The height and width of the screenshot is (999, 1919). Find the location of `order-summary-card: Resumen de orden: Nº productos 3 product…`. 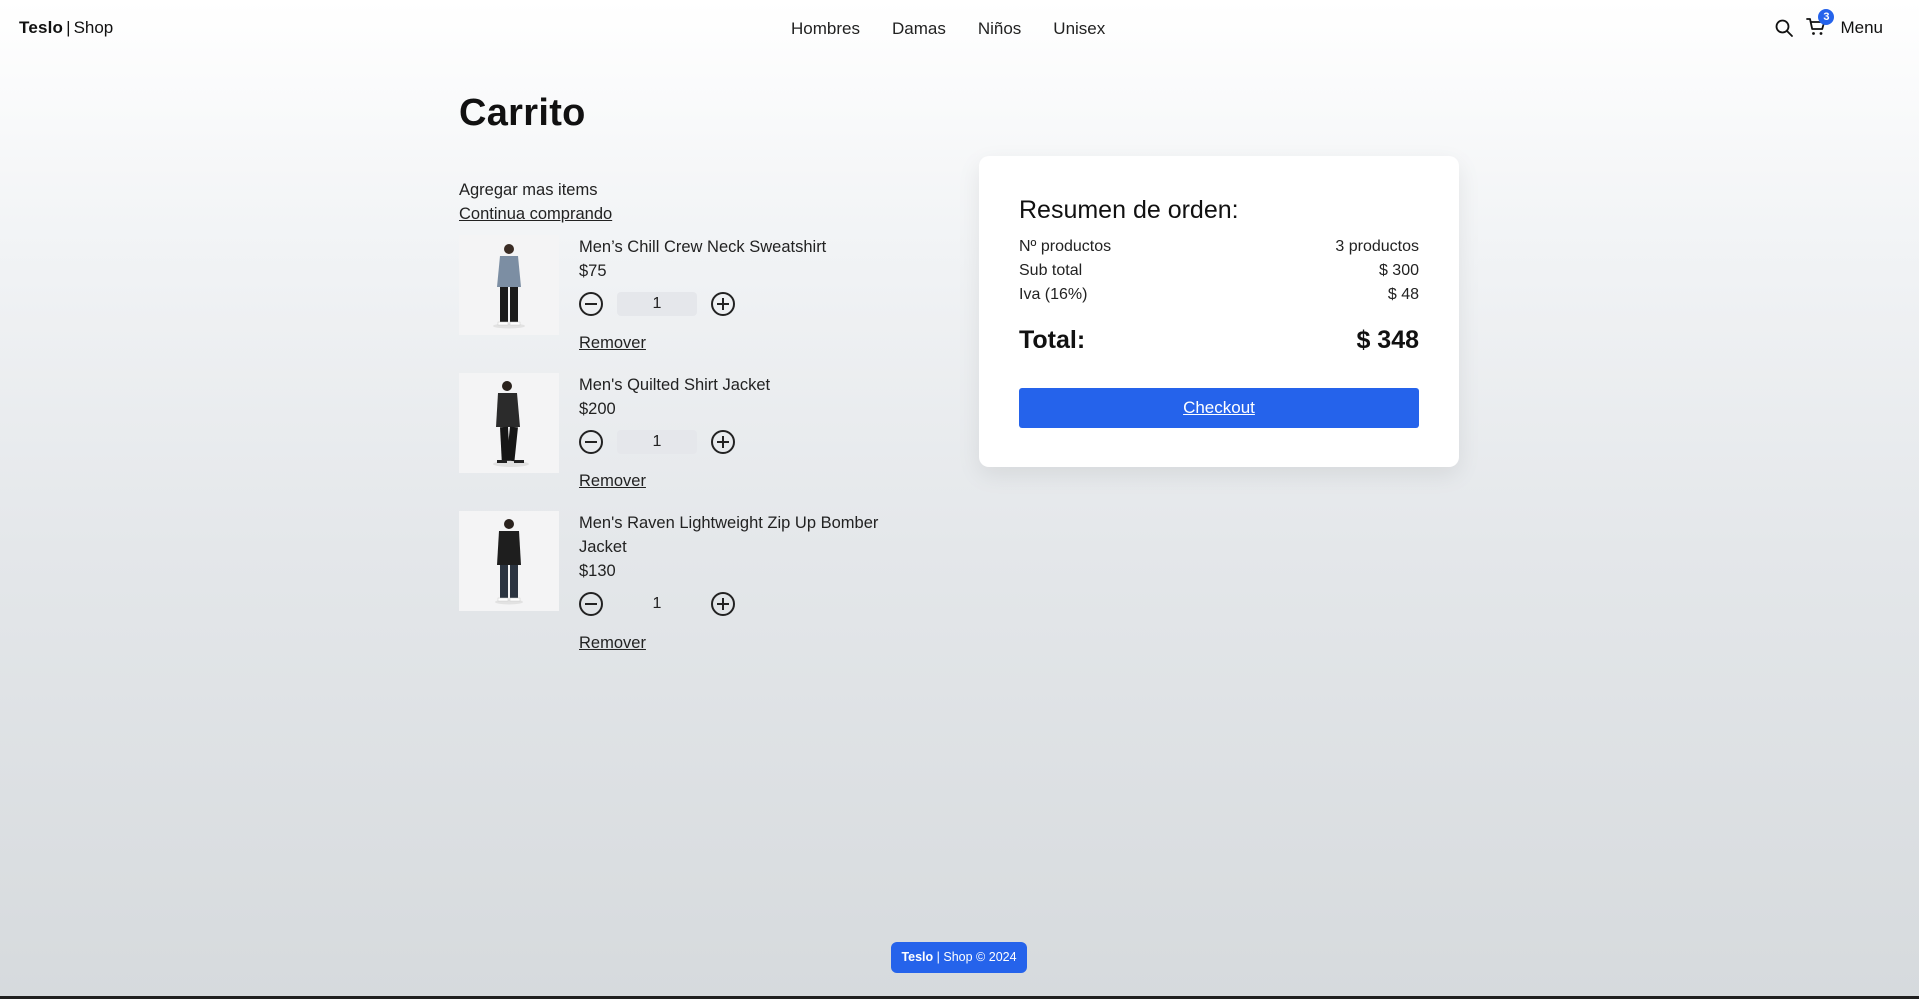

order-summary-card: Resumen de orden: Nº productos 3 product… is located at coordinates (1219, 311).